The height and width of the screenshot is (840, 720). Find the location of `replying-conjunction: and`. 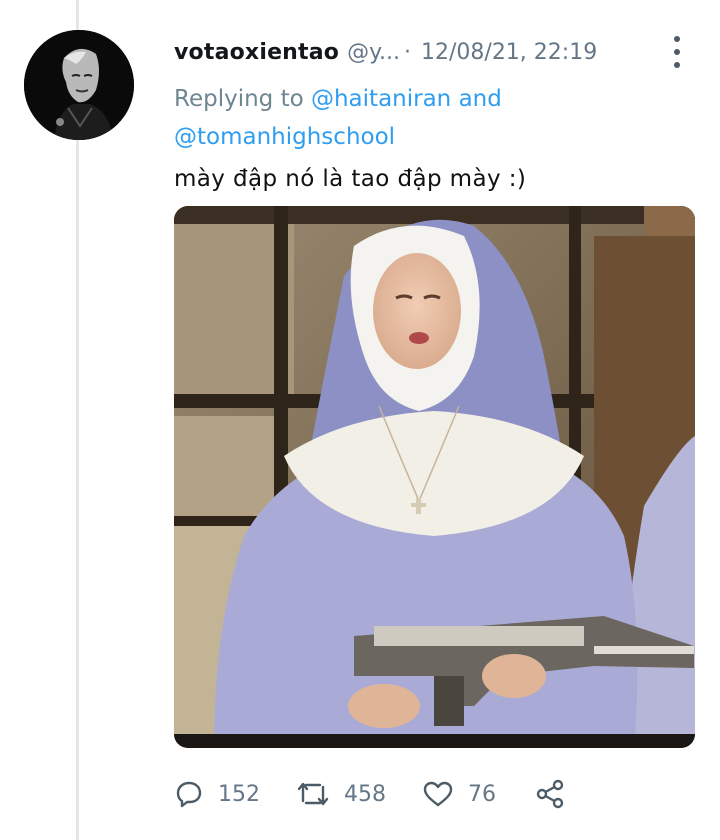

replying-conjunction: and is located at coordinates (480, 99).